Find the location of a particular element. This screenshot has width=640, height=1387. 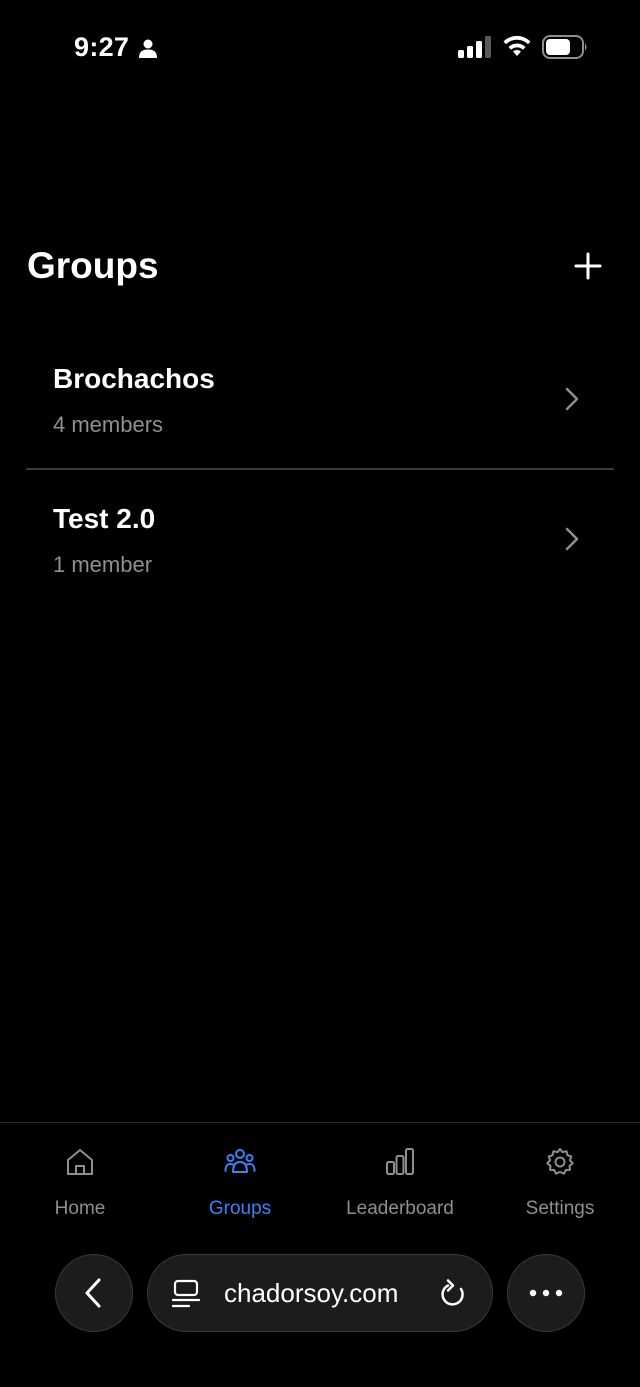

page-title: Groups is located at coordinates (93, 265).